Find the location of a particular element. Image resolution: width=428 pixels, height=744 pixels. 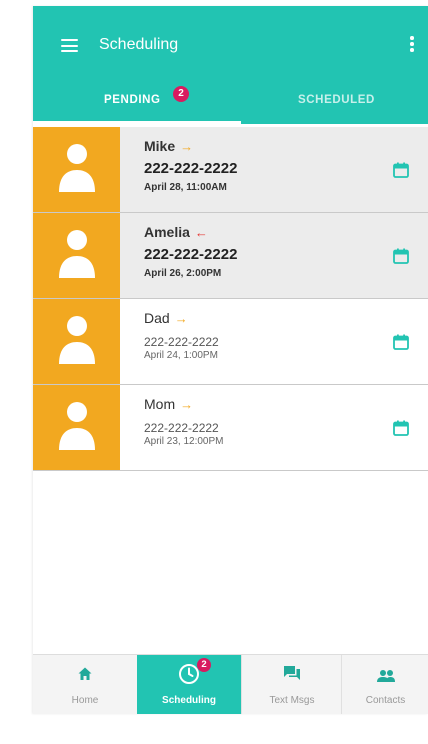

active-tab-indicator is located at coordinates (137, 122).